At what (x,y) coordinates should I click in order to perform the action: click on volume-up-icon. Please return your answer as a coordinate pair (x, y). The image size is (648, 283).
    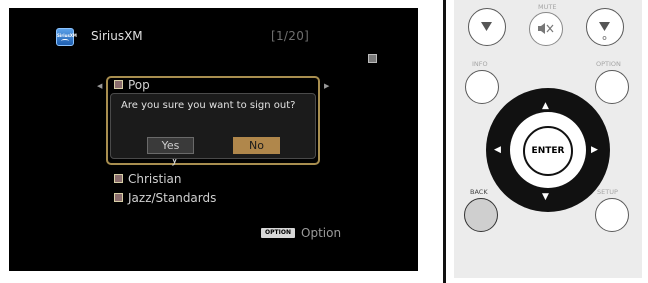
    Looking at the image, I should click on (604, 31).